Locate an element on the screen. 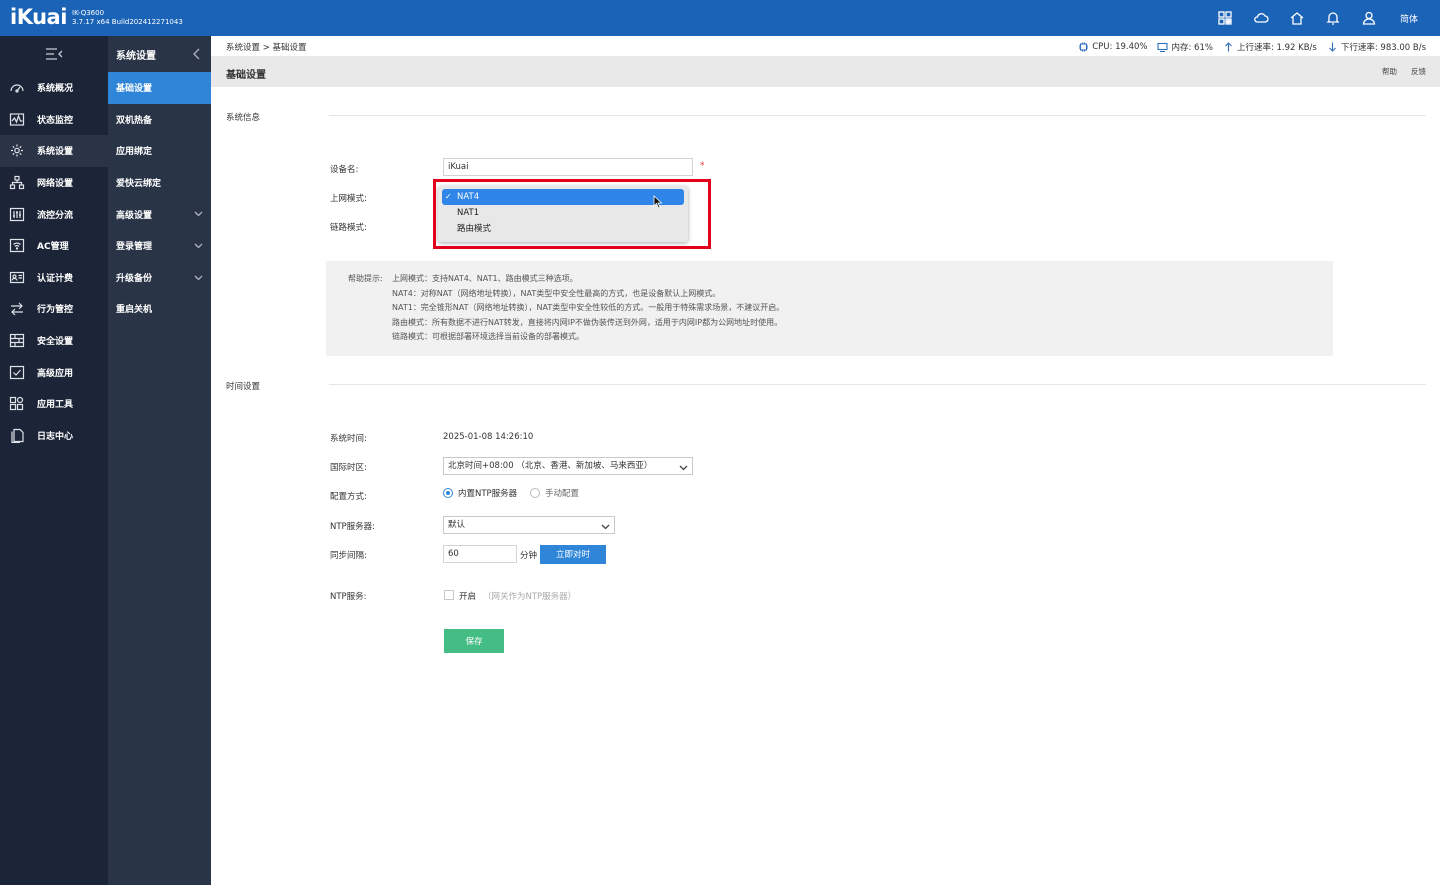 This screenshot has width=1440, height=885. sidebar-item-3: 网络设置 is located at coordinates (54, 183).